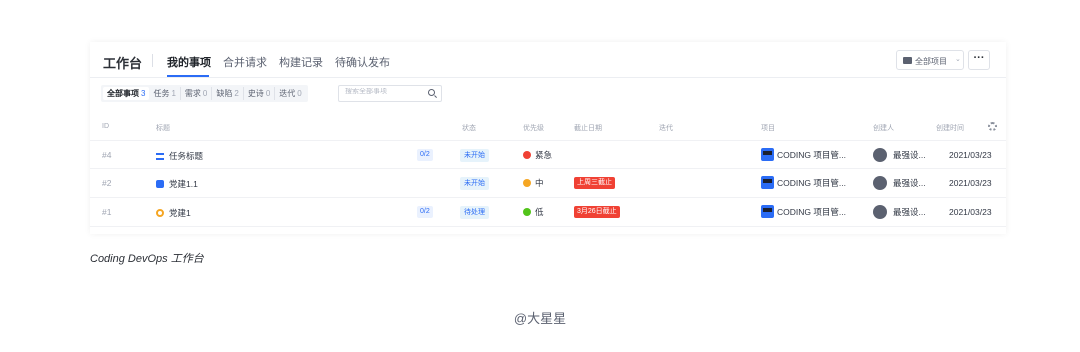 Image resolution: width=1080 pixels, height=352 pixels. I want to click on tab-merge-requests: 合并请求, so click(245, 62).